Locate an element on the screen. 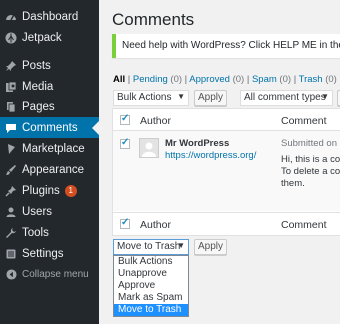 Image resolution: width=340 pixels, height=324 pixels. sidebar-item-label: Pages is located at coordinates (38, 106).